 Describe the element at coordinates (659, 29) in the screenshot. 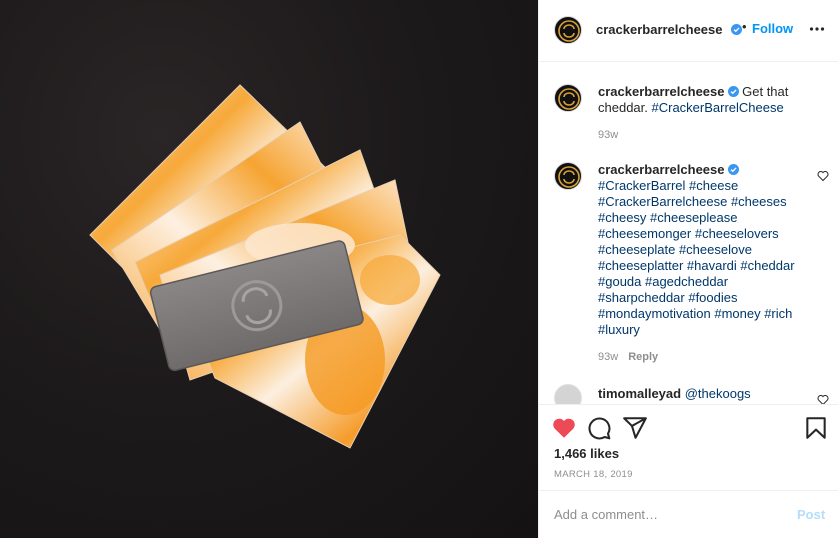

I see `account-username: crackerbarrelcheese` at that location.